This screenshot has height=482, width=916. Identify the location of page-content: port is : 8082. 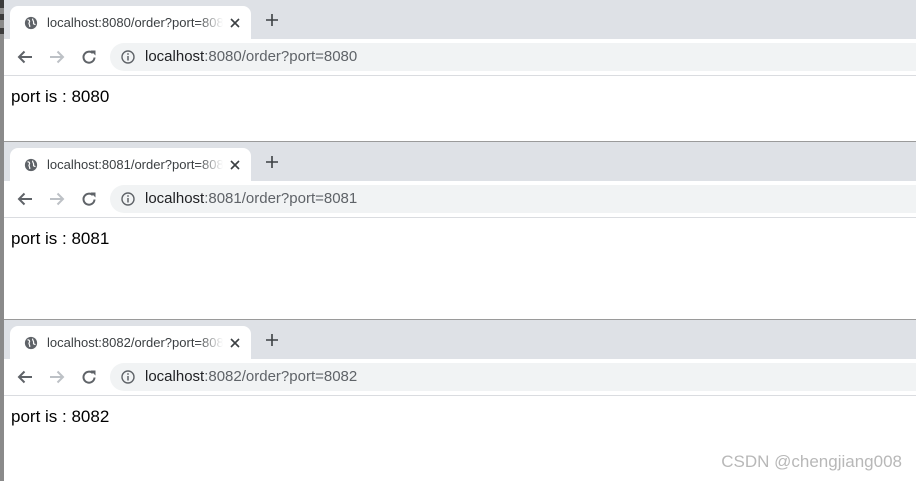
(460, 411).